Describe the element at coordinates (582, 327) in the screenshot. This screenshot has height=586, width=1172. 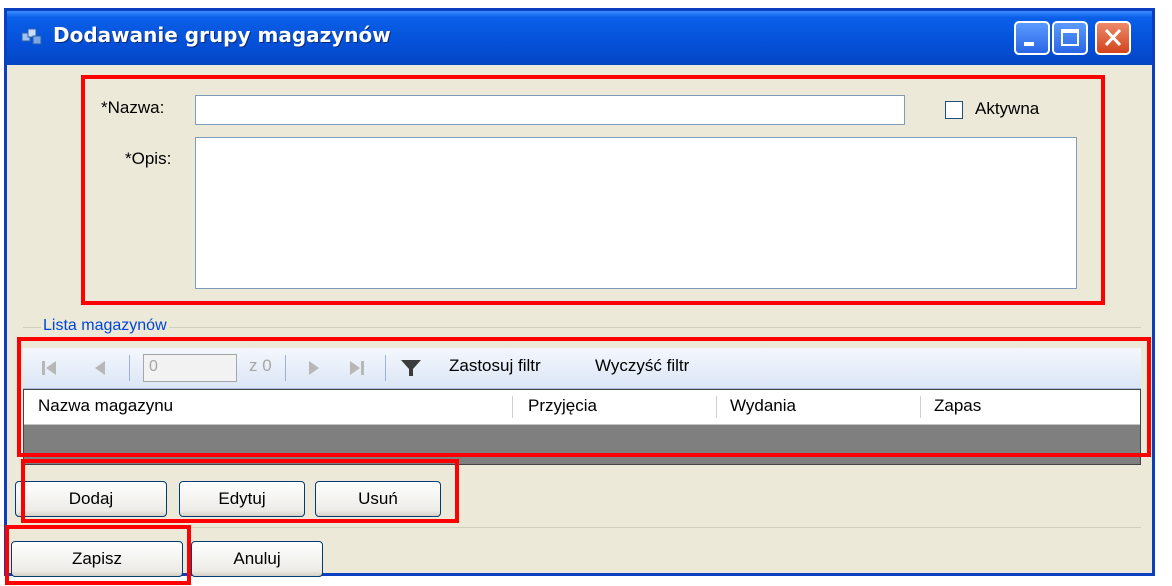
I see `group-divider` at that location.